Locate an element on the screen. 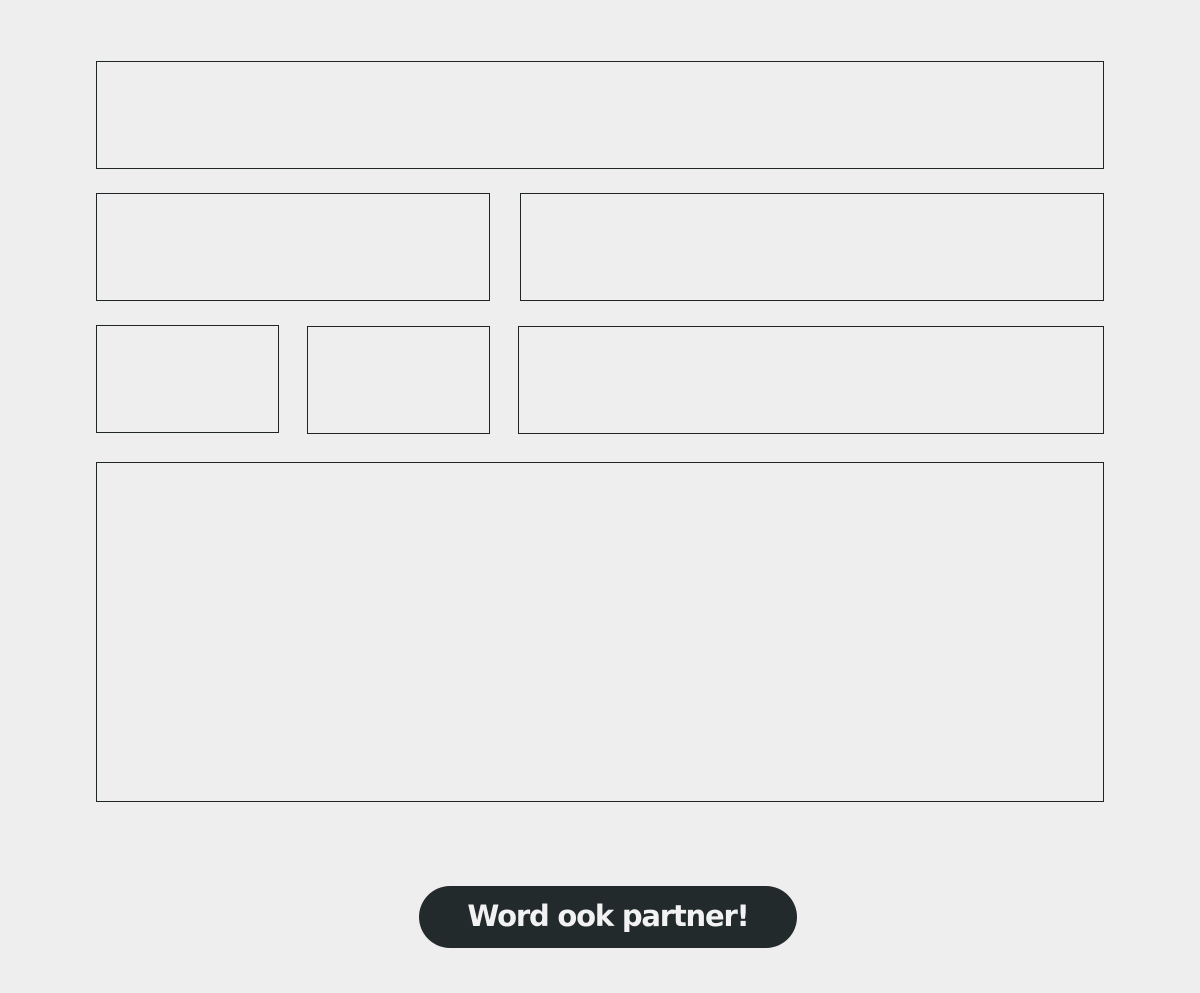  form-field-row3-wide is located at coordinates (811, 380).